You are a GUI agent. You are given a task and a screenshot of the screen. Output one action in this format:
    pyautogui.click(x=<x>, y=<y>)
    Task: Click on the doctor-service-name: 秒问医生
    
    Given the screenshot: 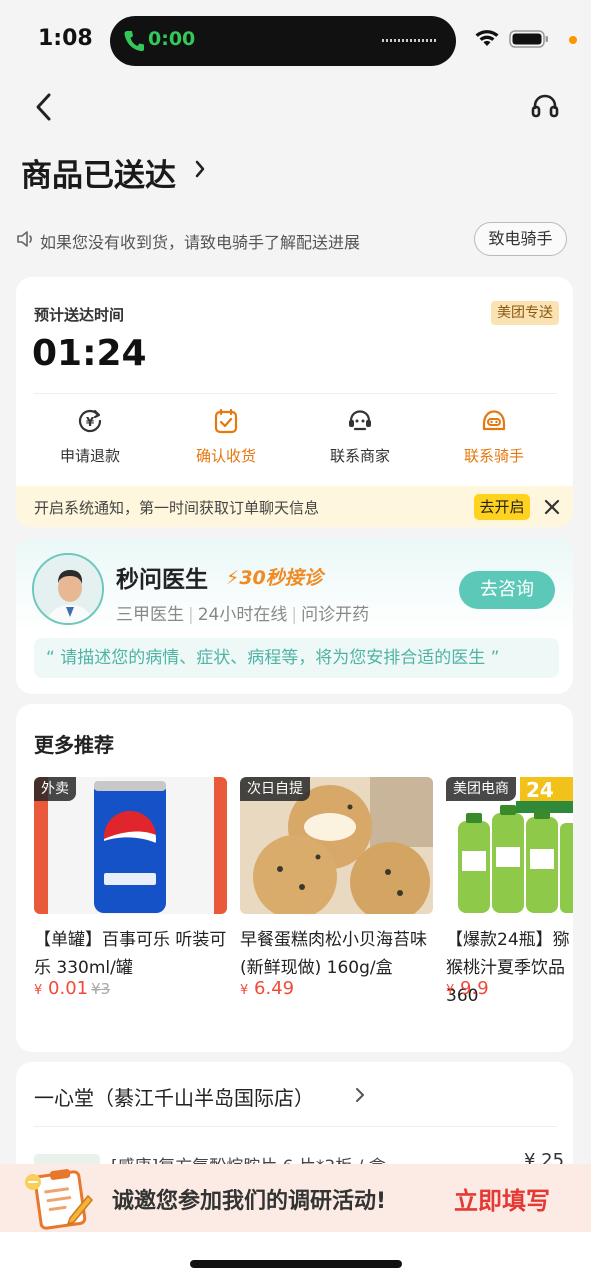 What is the action you would take?
    pyautogui.click(x=162, y=580)
    